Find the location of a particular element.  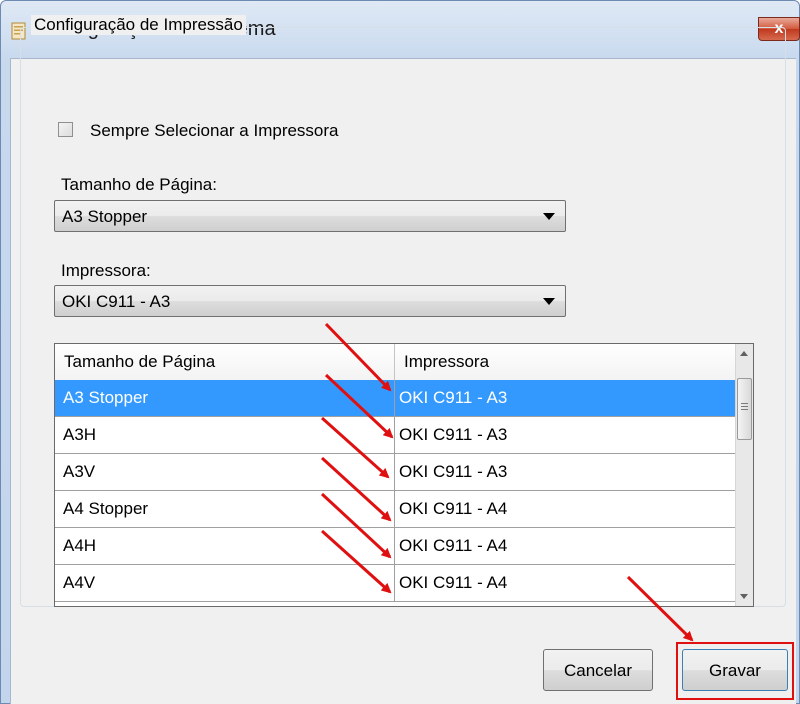

cell-page-size: A3H is located at coordinates (225, 435).